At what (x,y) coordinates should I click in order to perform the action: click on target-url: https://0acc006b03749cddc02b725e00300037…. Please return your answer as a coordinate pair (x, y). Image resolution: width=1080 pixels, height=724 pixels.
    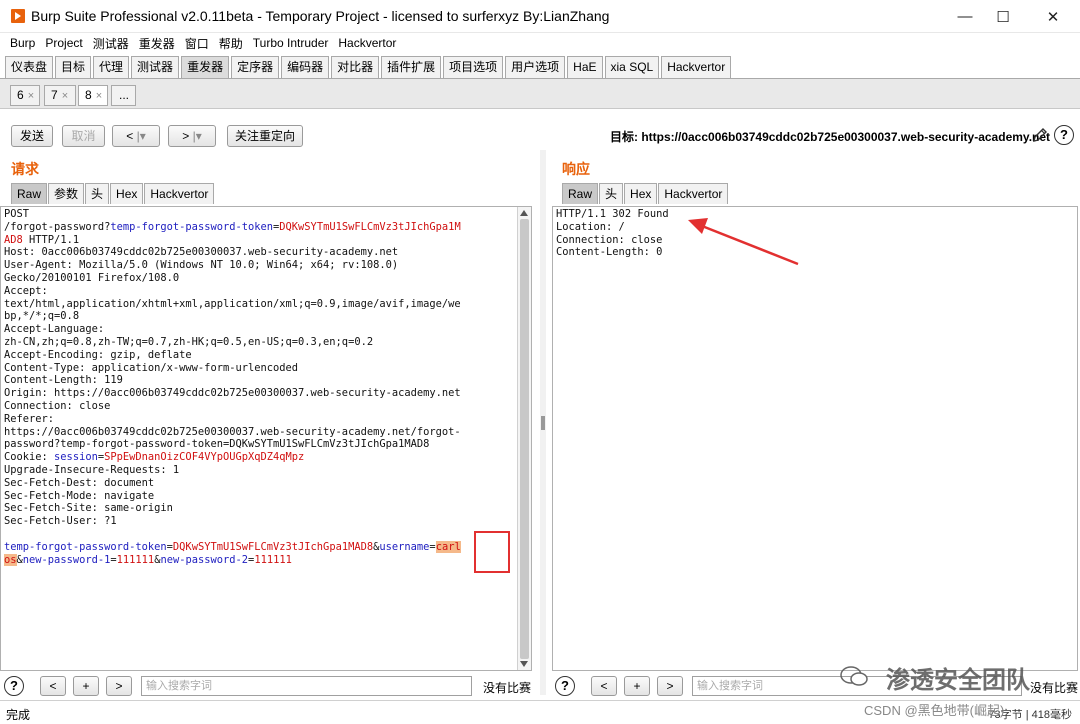
    Looking at the image, I should click on (846, 137).